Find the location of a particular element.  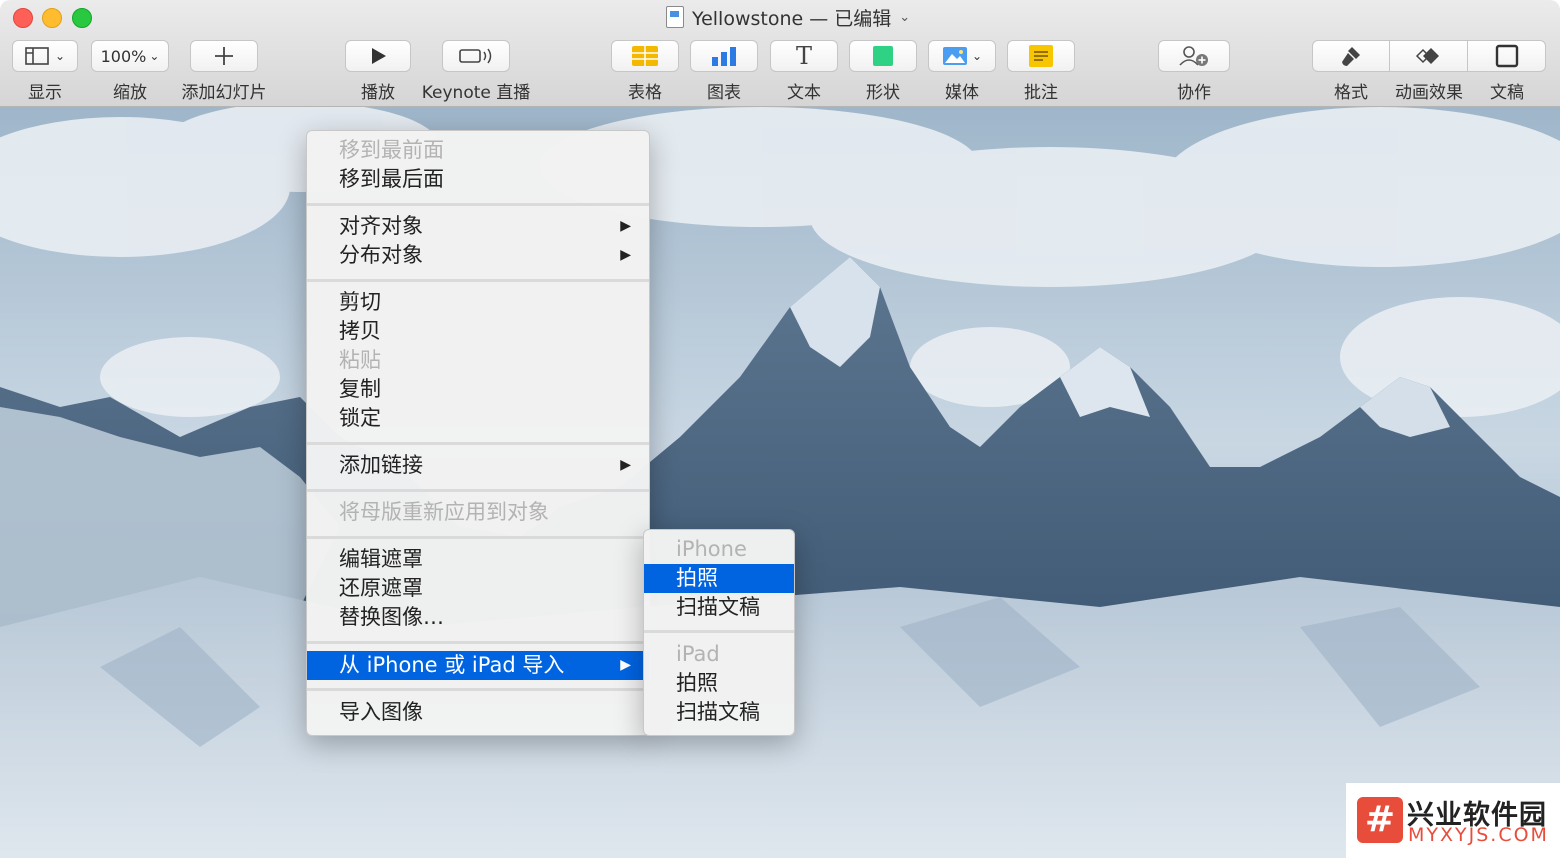

submenu-item-iphone-scan-documents: 扫描文稿 is located at coordinates (719, 607).